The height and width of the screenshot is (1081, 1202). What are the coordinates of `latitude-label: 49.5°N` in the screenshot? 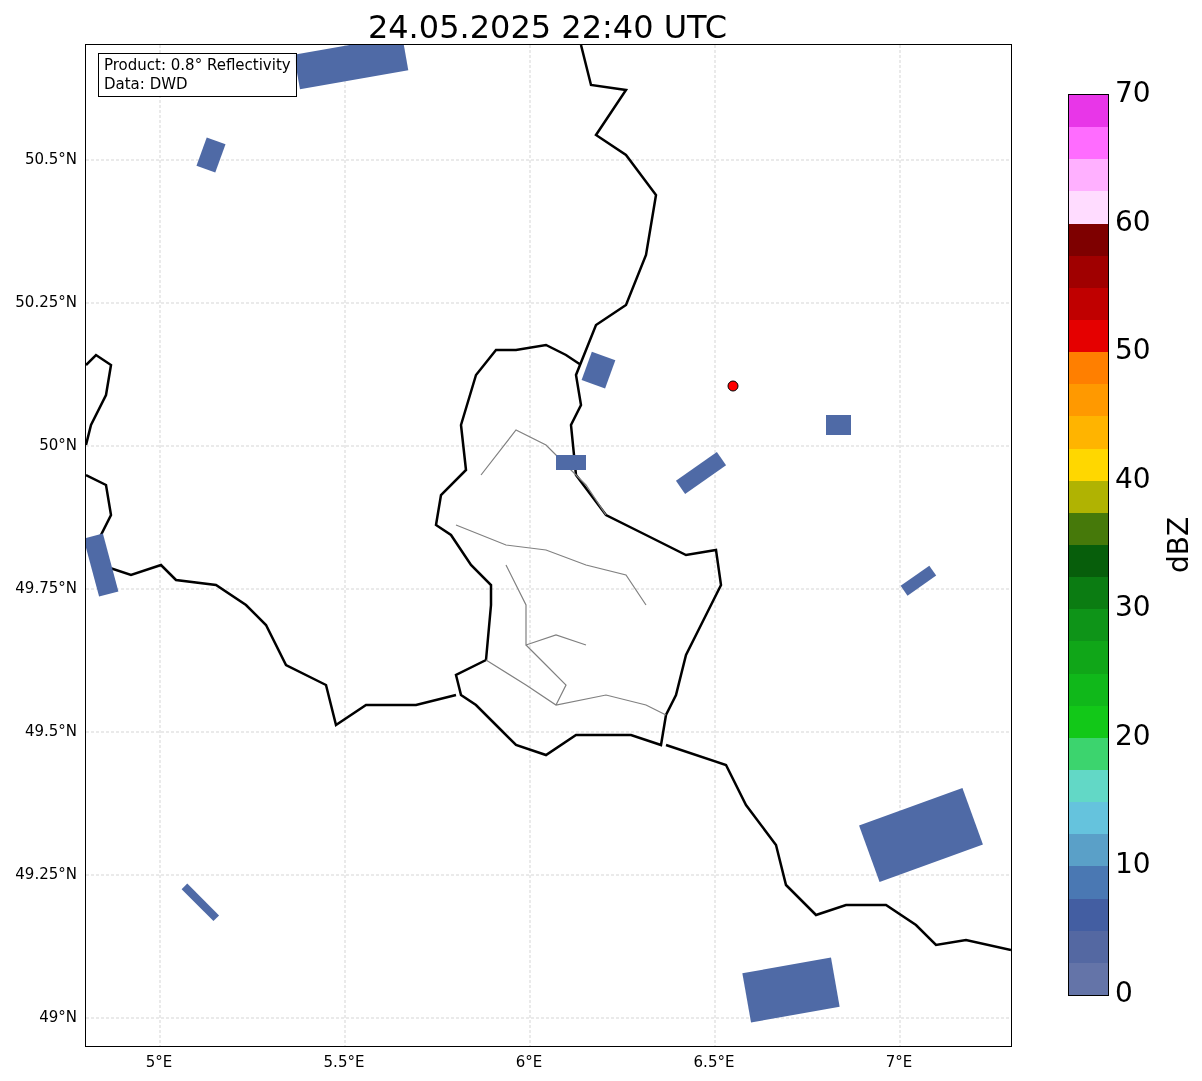 It's located at (50, 731).